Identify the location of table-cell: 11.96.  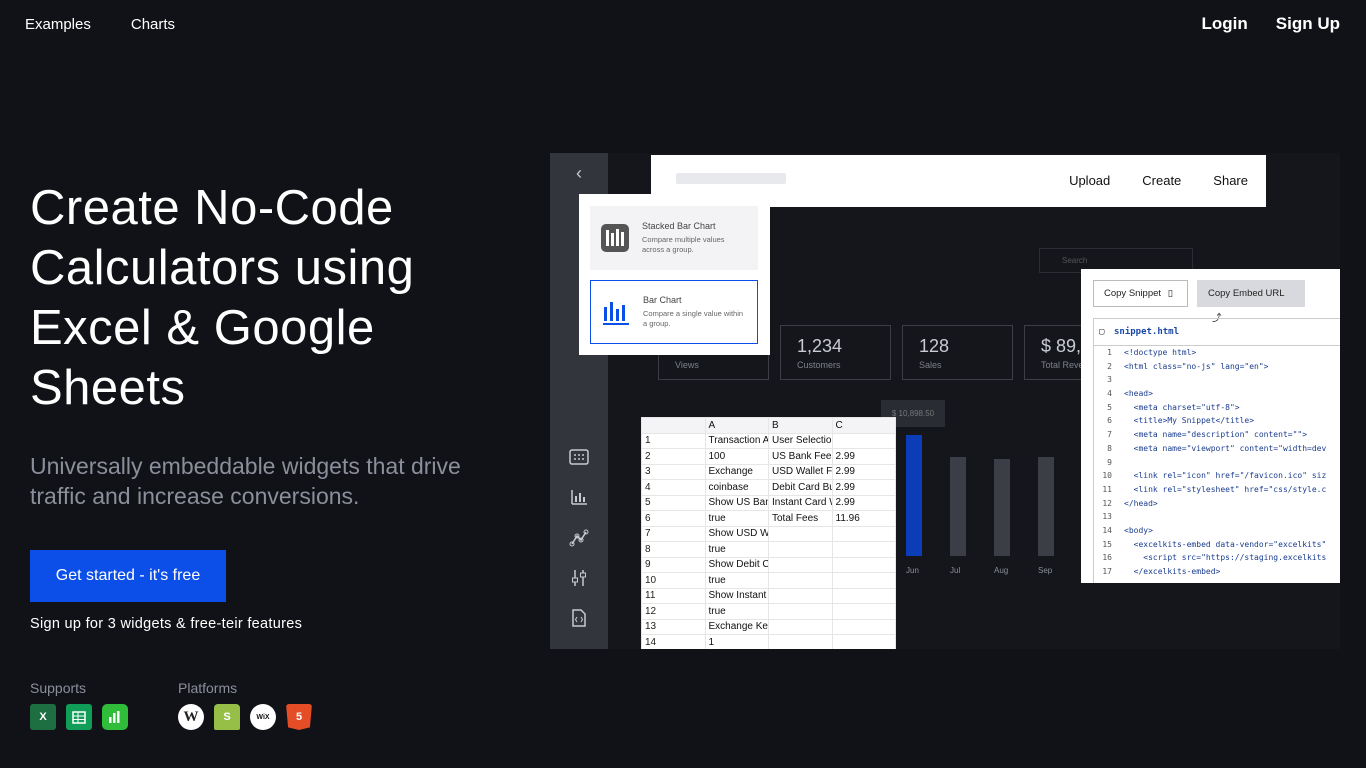
(863, 518).